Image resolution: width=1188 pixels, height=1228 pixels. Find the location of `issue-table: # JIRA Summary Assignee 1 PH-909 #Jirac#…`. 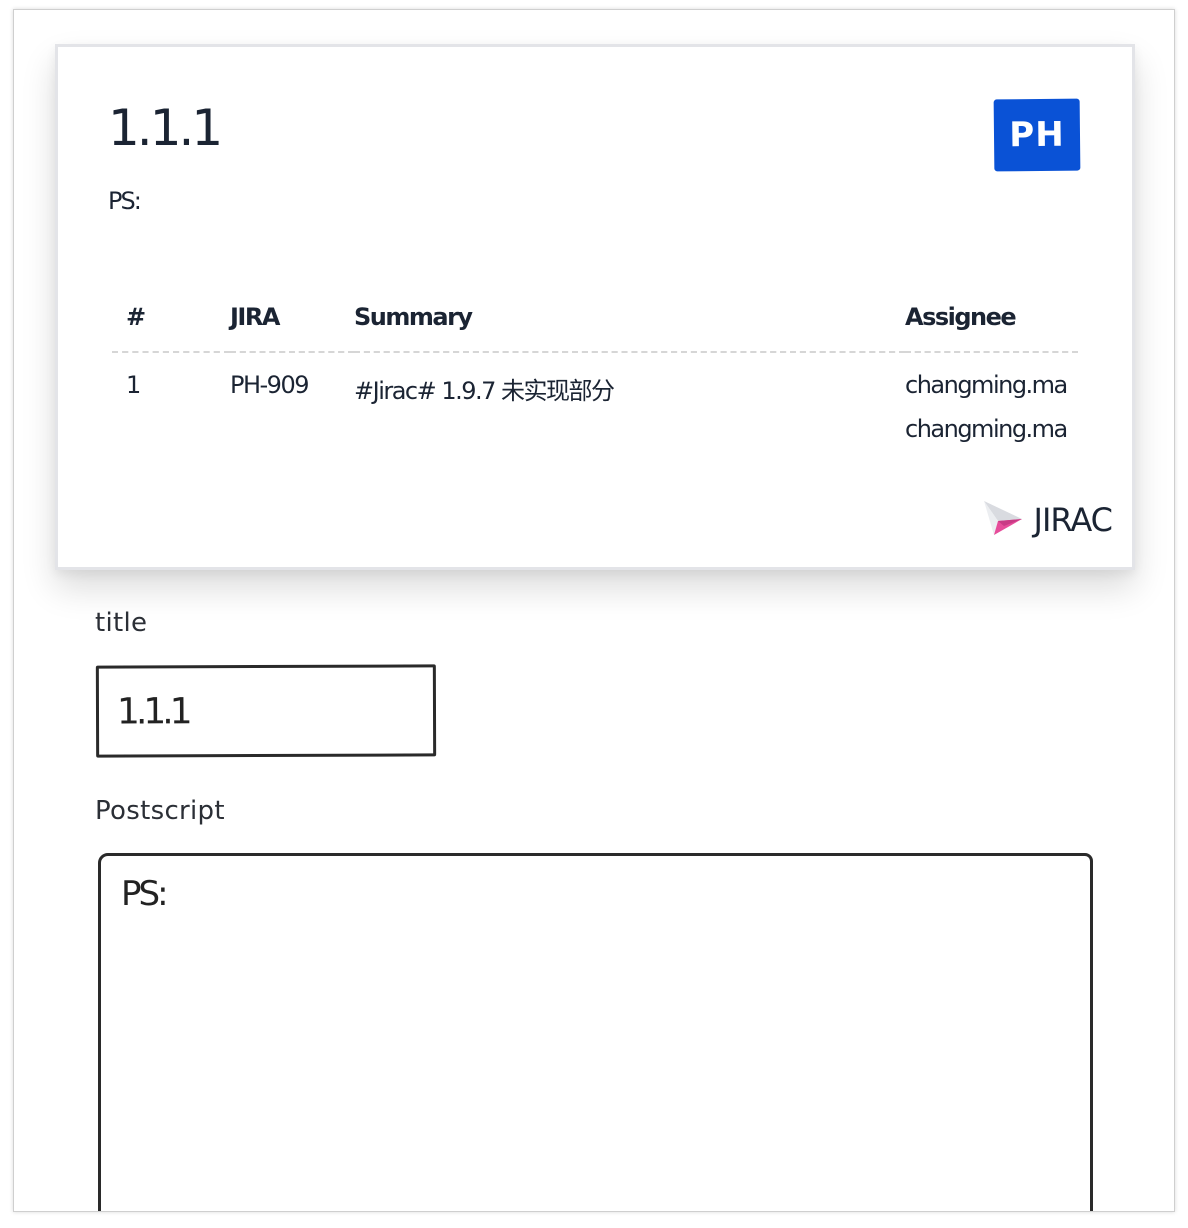

issue-table: # JIRA Summary Assignee 1 PH-909 #Jirac#… is located at coordinates (595, 369).